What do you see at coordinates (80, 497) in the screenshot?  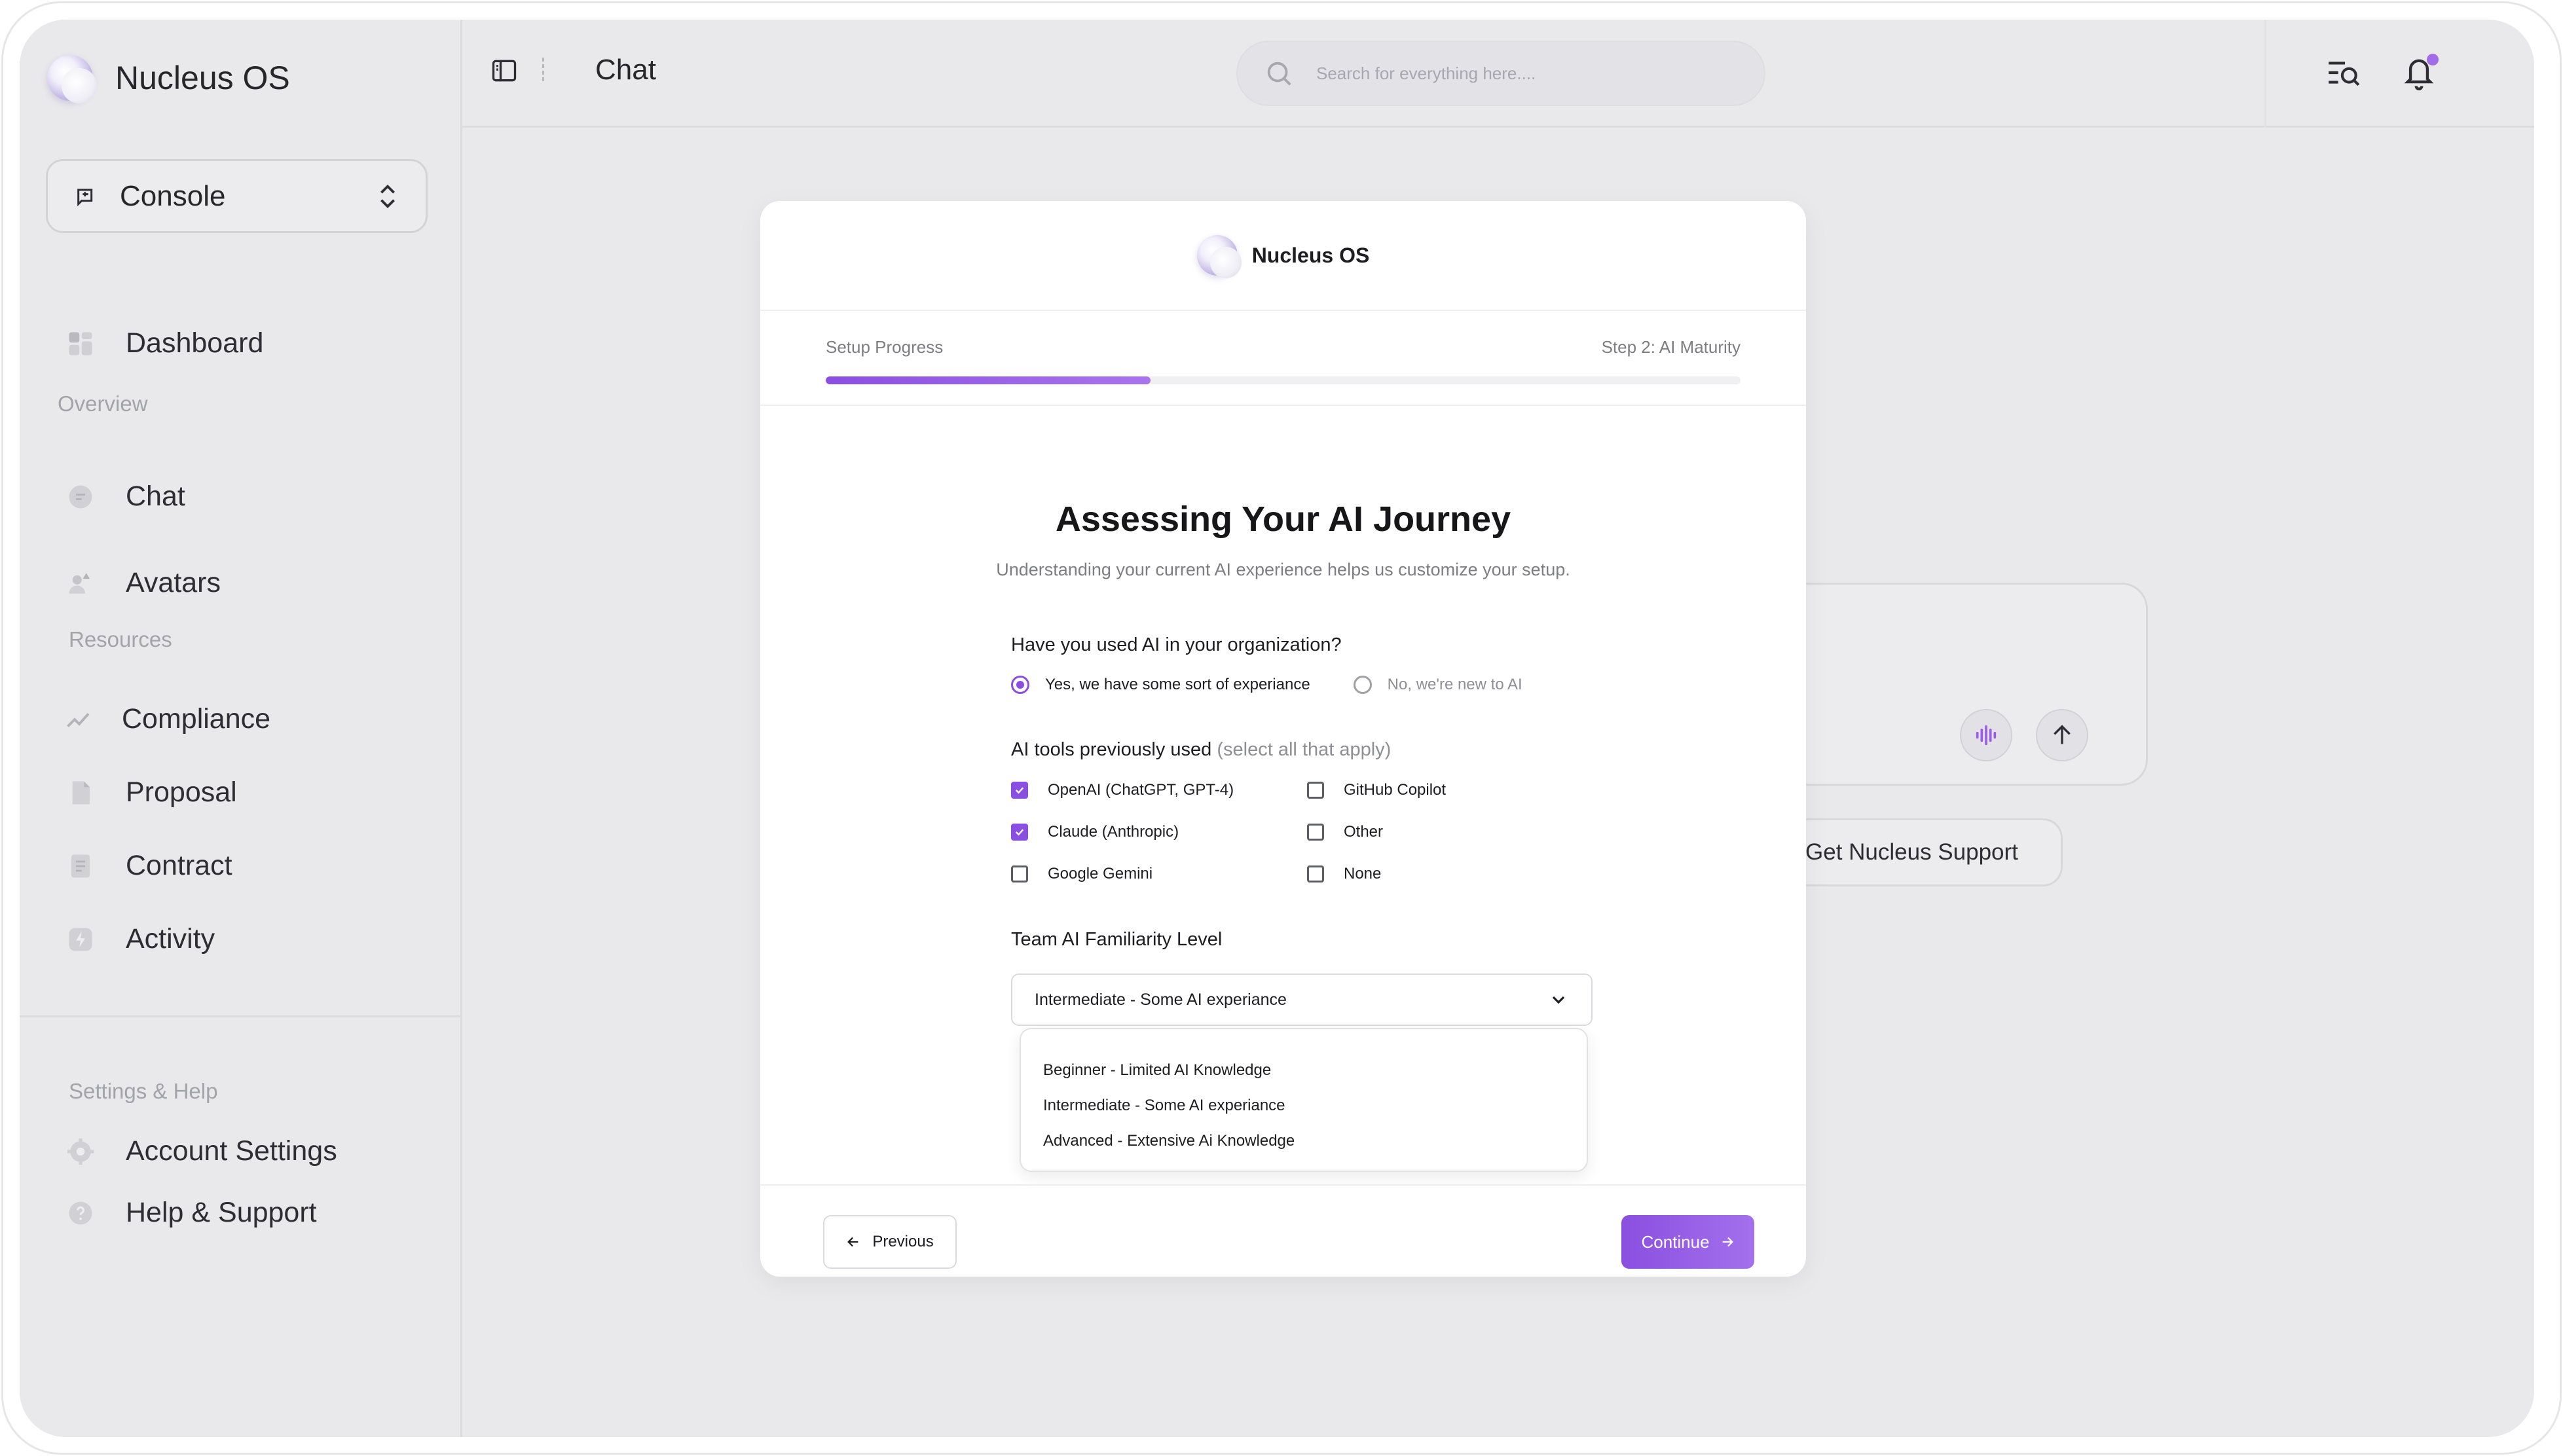 I see `chat-bubble-icon` at bounding box center [80, 497].